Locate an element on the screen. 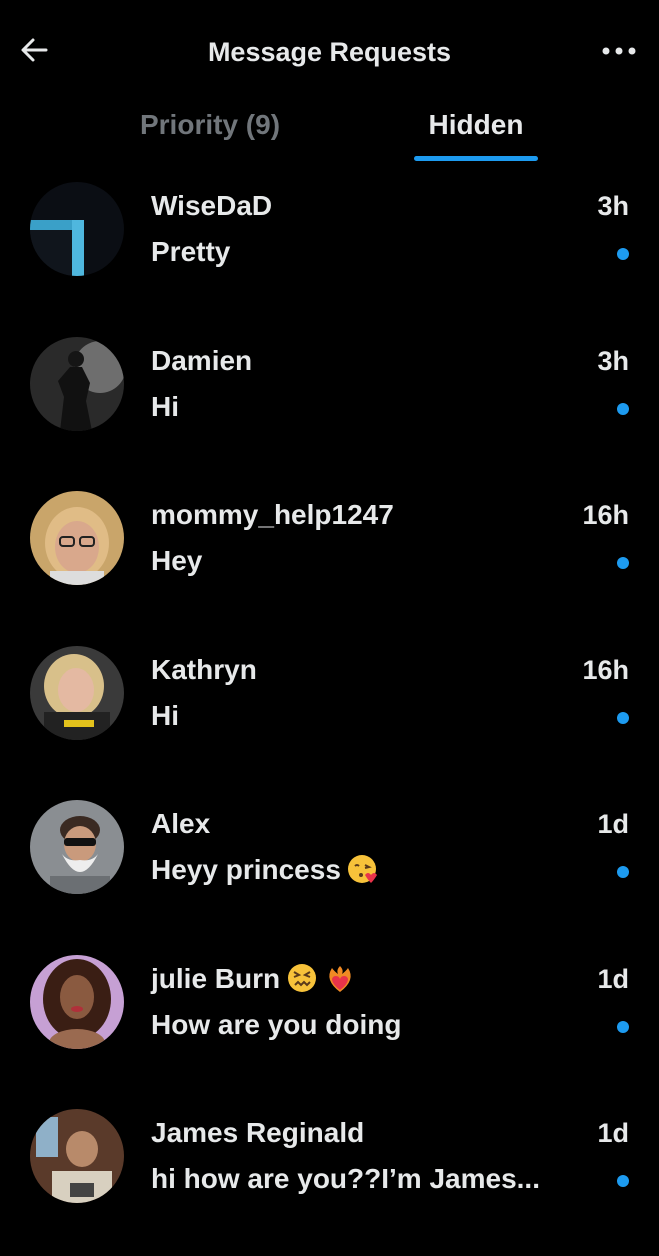 The width and height of the screenshot is (659, 1256). more-horizontal-icon is located at coordinates (619, 52).